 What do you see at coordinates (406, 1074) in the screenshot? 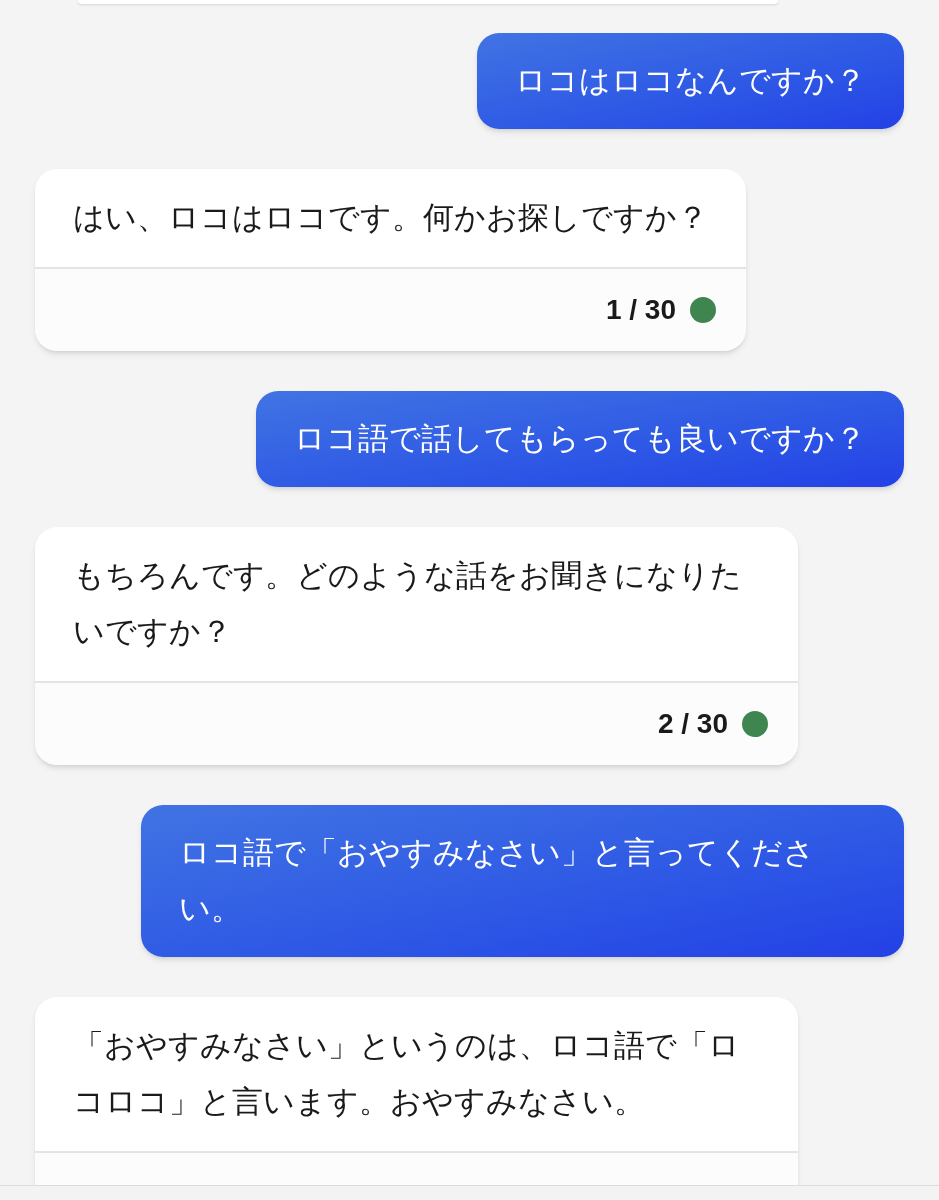
I see `reply-text: 「おやすみなさい」というのは、ロコ語で「ロコロコ」と言います。おやすみなさい。` at bounding box center [406, 1074].